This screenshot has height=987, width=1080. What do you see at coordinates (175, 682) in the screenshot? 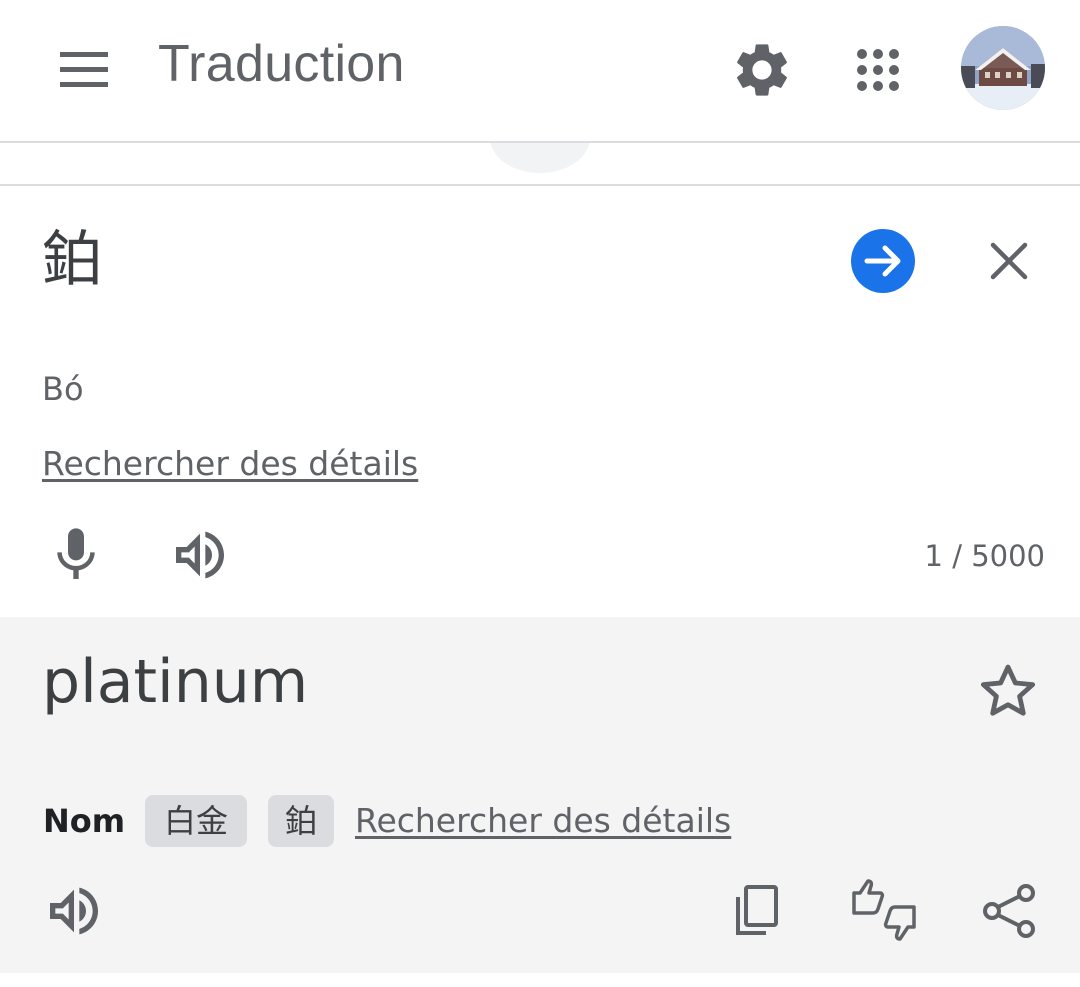
I see `translated-text: platinum` at bounding box center [175, 682].